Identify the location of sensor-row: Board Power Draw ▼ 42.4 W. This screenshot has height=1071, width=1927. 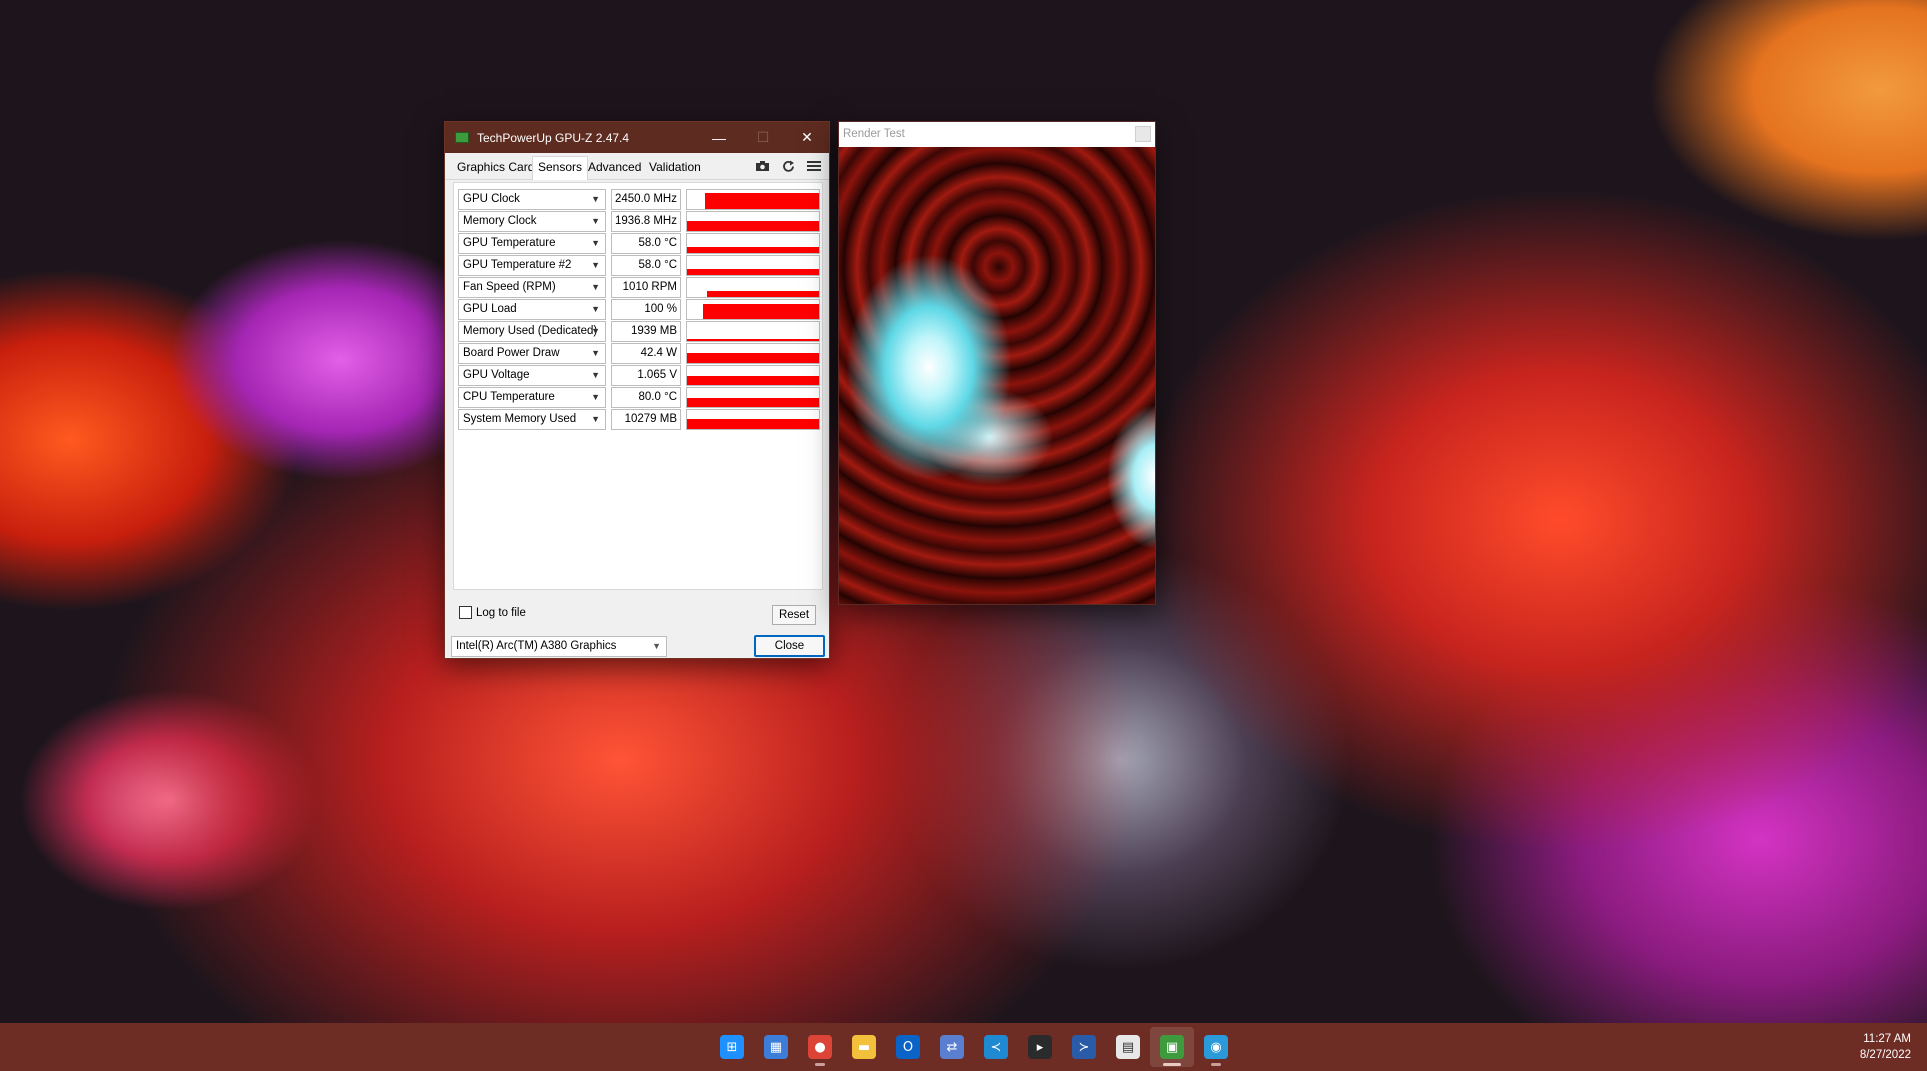
(639, 353).